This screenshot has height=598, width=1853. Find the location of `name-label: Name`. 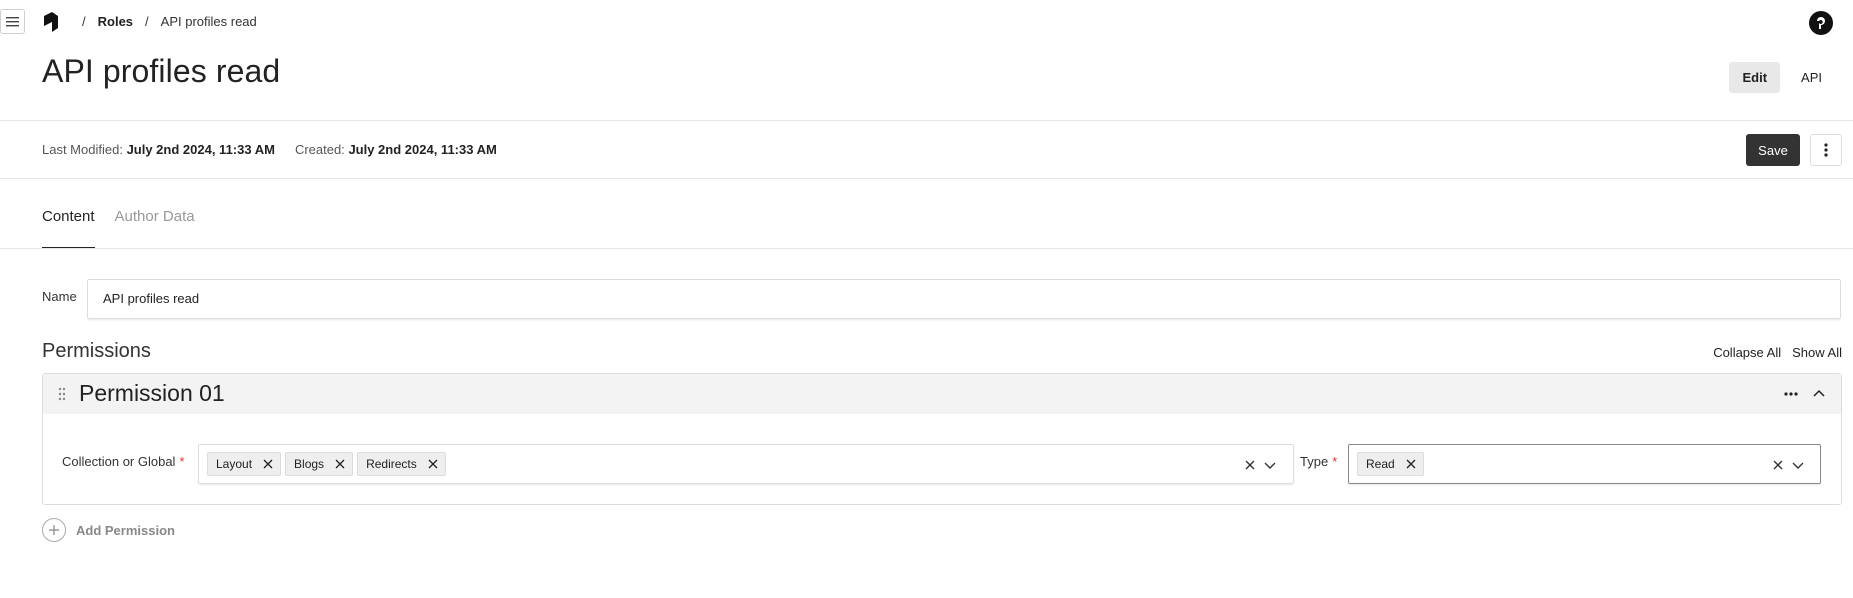

name-label: Name is located at coordinates (59, 296).